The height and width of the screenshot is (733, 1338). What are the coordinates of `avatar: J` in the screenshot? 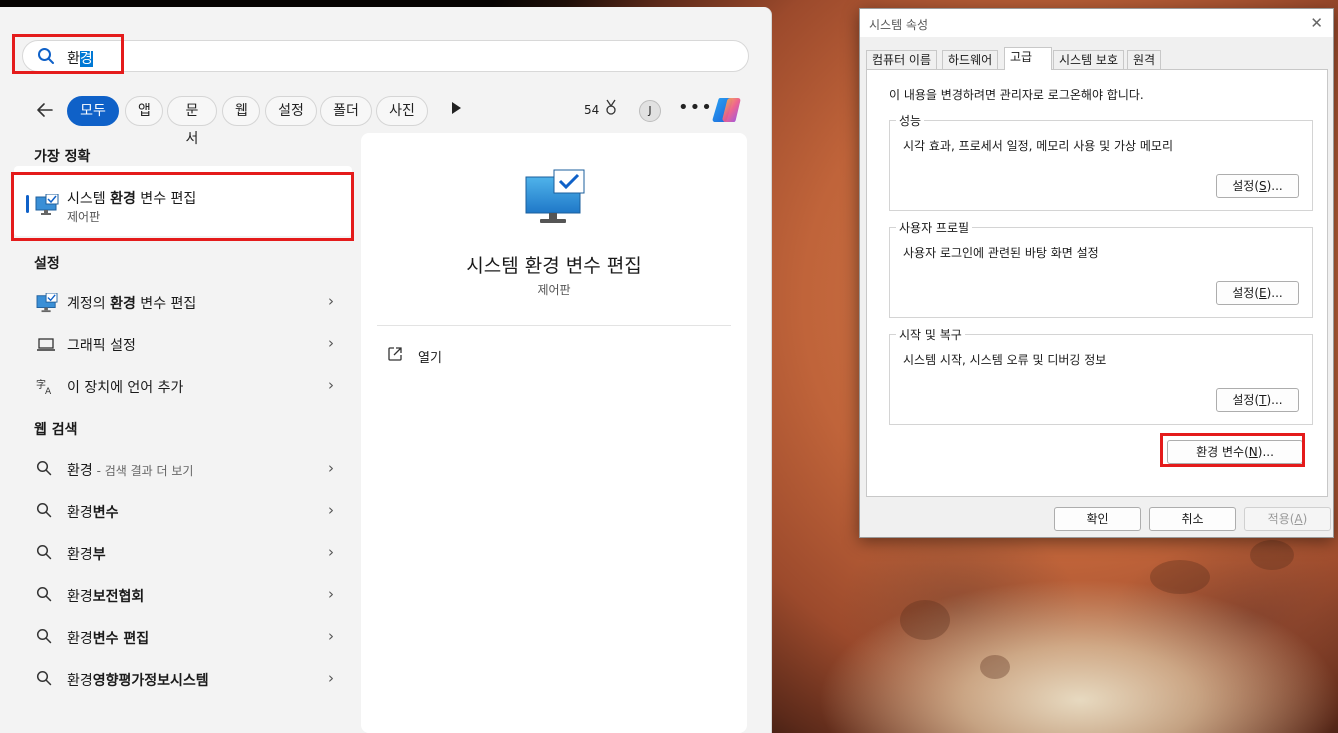 It's located at (650, 111).